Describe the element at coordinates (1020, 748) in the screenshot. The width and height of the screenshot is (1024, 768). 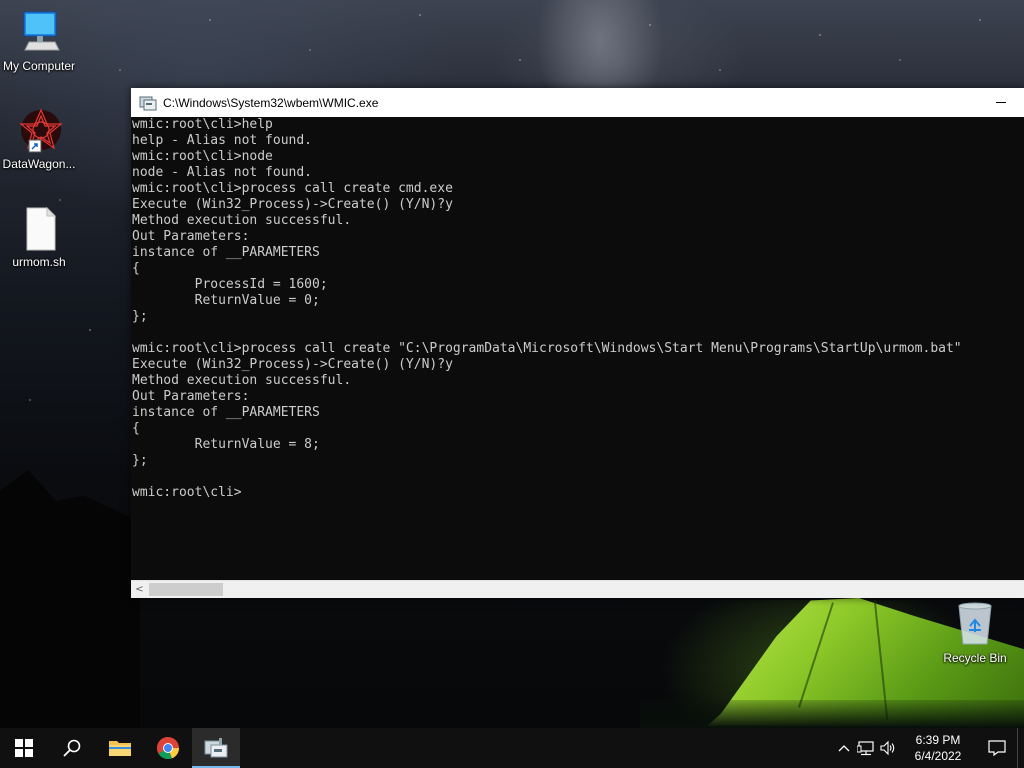
I see `show-desktop-button` at that location.